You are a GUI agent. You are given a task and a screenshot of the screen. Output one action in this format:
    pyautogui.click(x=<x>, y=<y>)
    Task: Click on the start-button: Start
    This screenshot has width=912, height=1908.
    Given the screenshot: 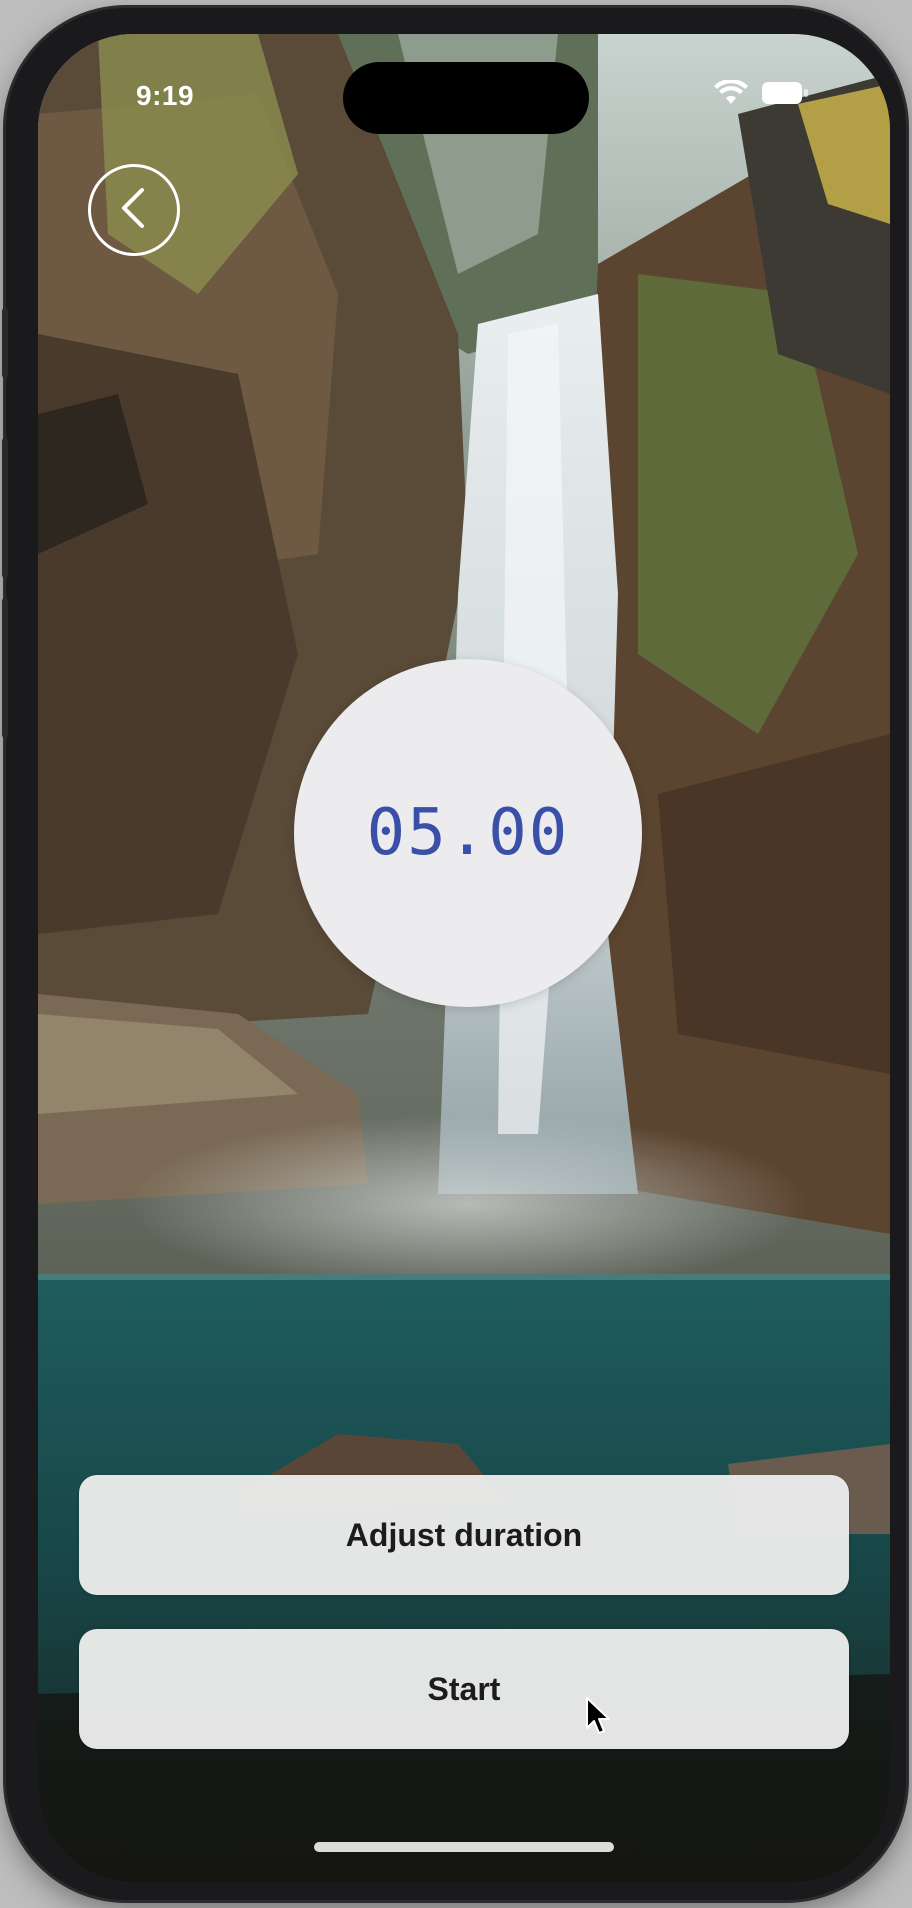 What is the action you would take?
    pyautogui.click(x=464, y=1689)
    